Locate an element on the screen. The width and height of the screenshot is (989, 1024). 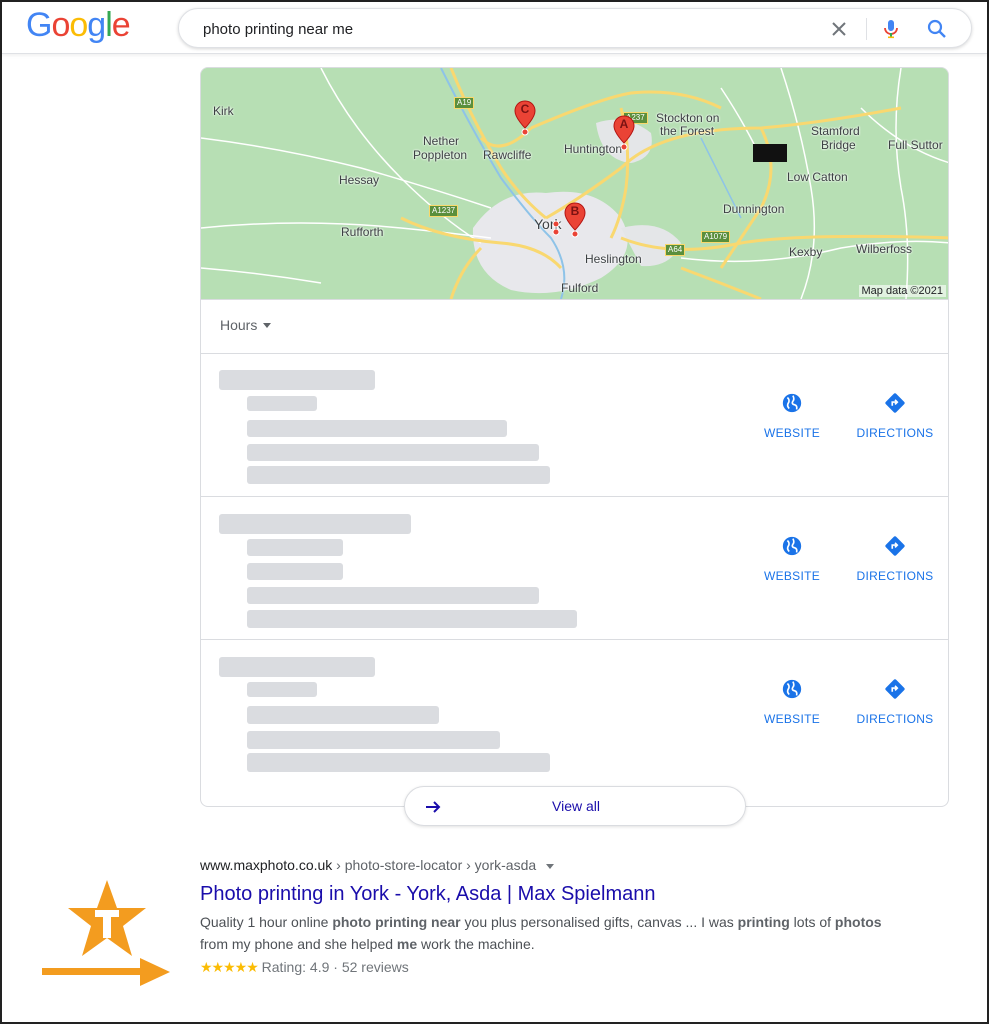
map-label-nether: Nether is located at coordinates (441, 141).